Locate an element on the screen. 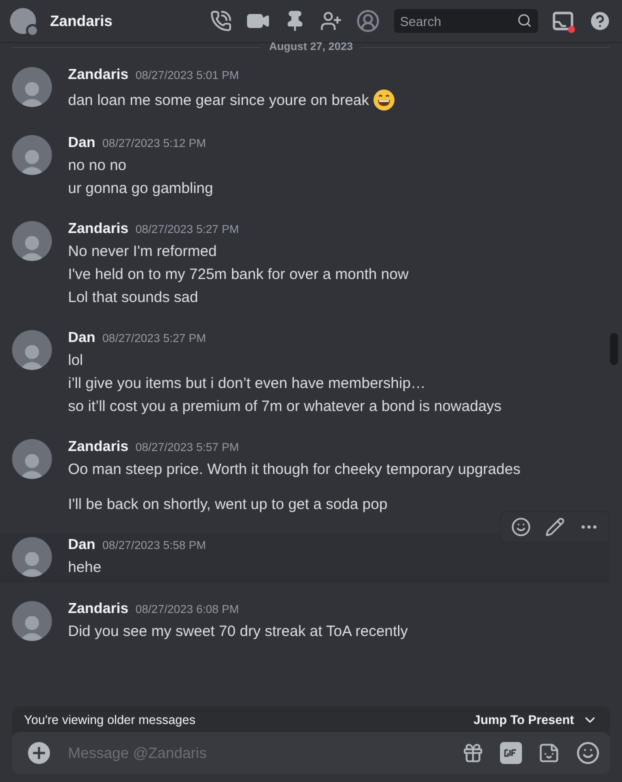 The image size is (622, 782). message-text: Lol that sounds sad is located at coordinates (133, 297).